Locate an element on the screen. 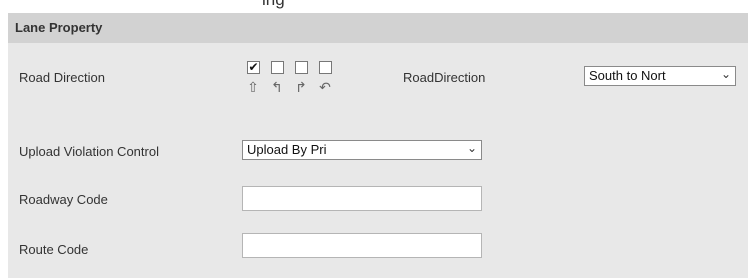 The image size is (755, 278). left-turn-direction-checkbox is located at coordinates (277, 67).